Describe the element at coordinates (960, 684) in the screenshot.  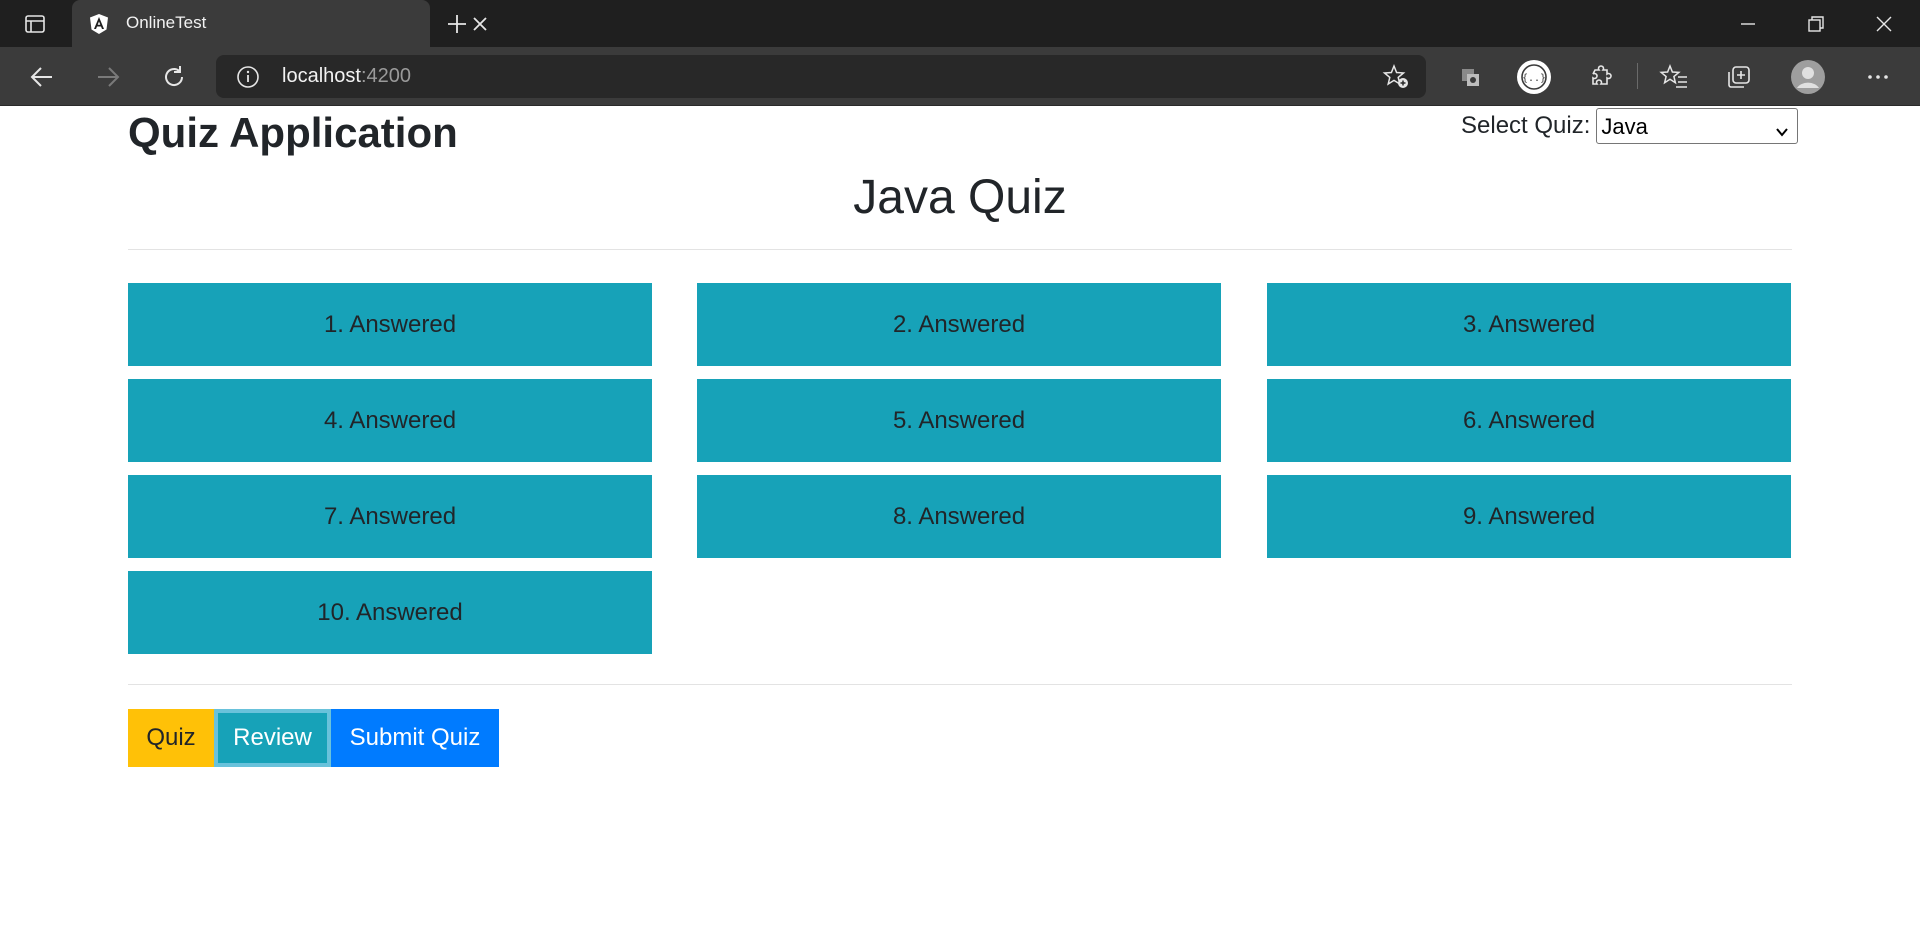
I see `divider-bottom` at that location.